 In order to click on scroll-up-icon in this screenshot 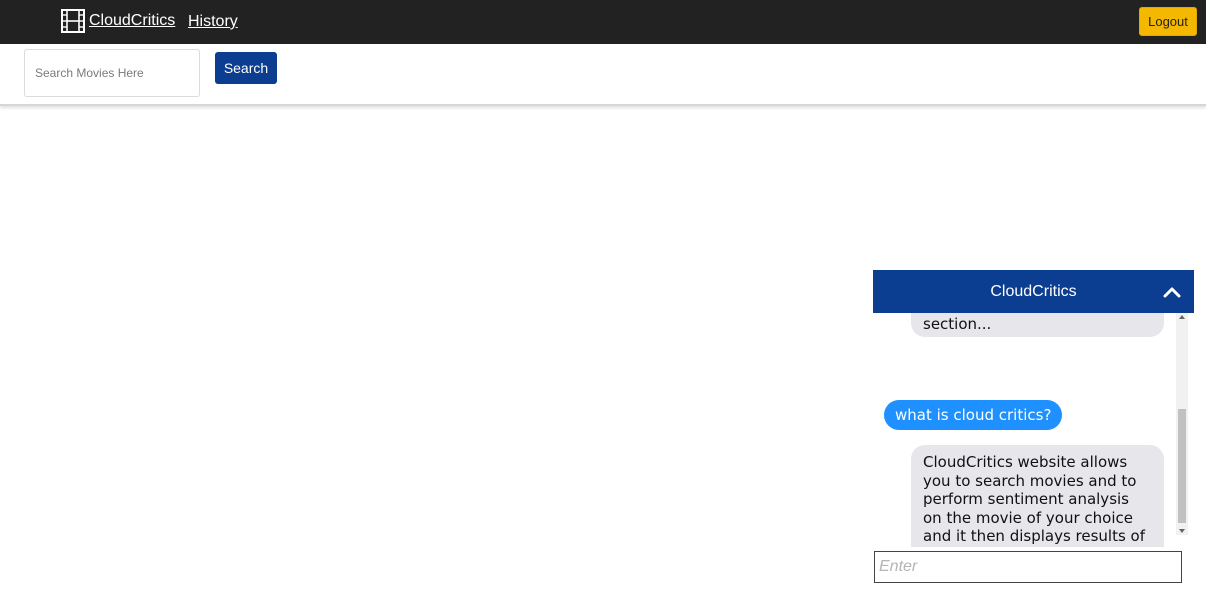, I will do `click(1182, 317)`.